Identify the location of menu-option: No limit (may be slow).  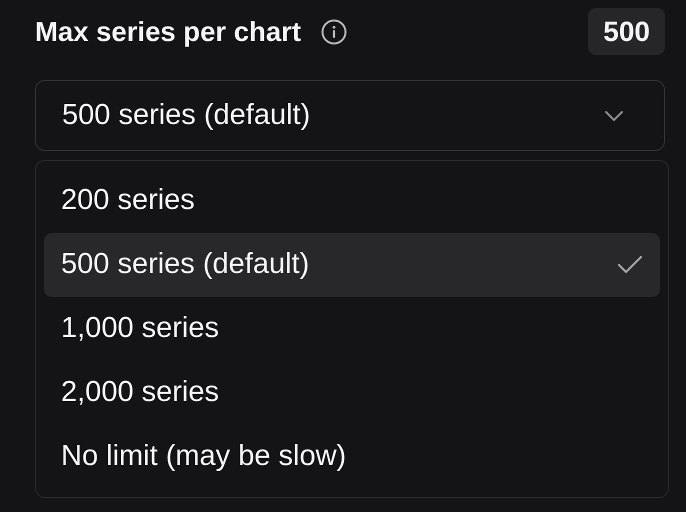
(352, 457).